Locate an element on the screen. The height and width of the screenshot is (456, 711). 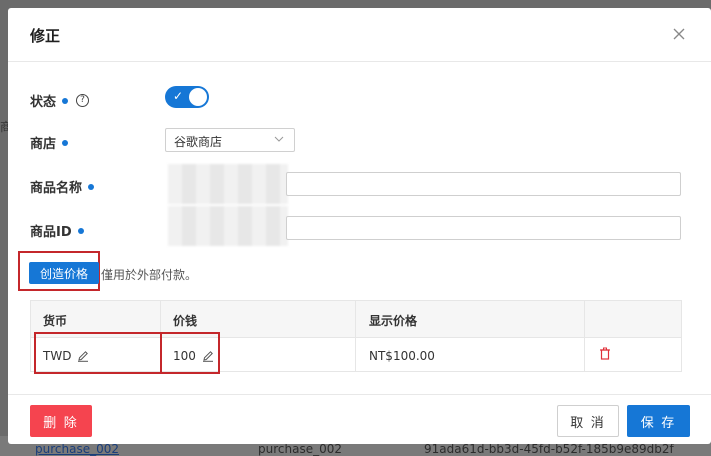
status-label: 状态 is located at coordinates (43, 102).